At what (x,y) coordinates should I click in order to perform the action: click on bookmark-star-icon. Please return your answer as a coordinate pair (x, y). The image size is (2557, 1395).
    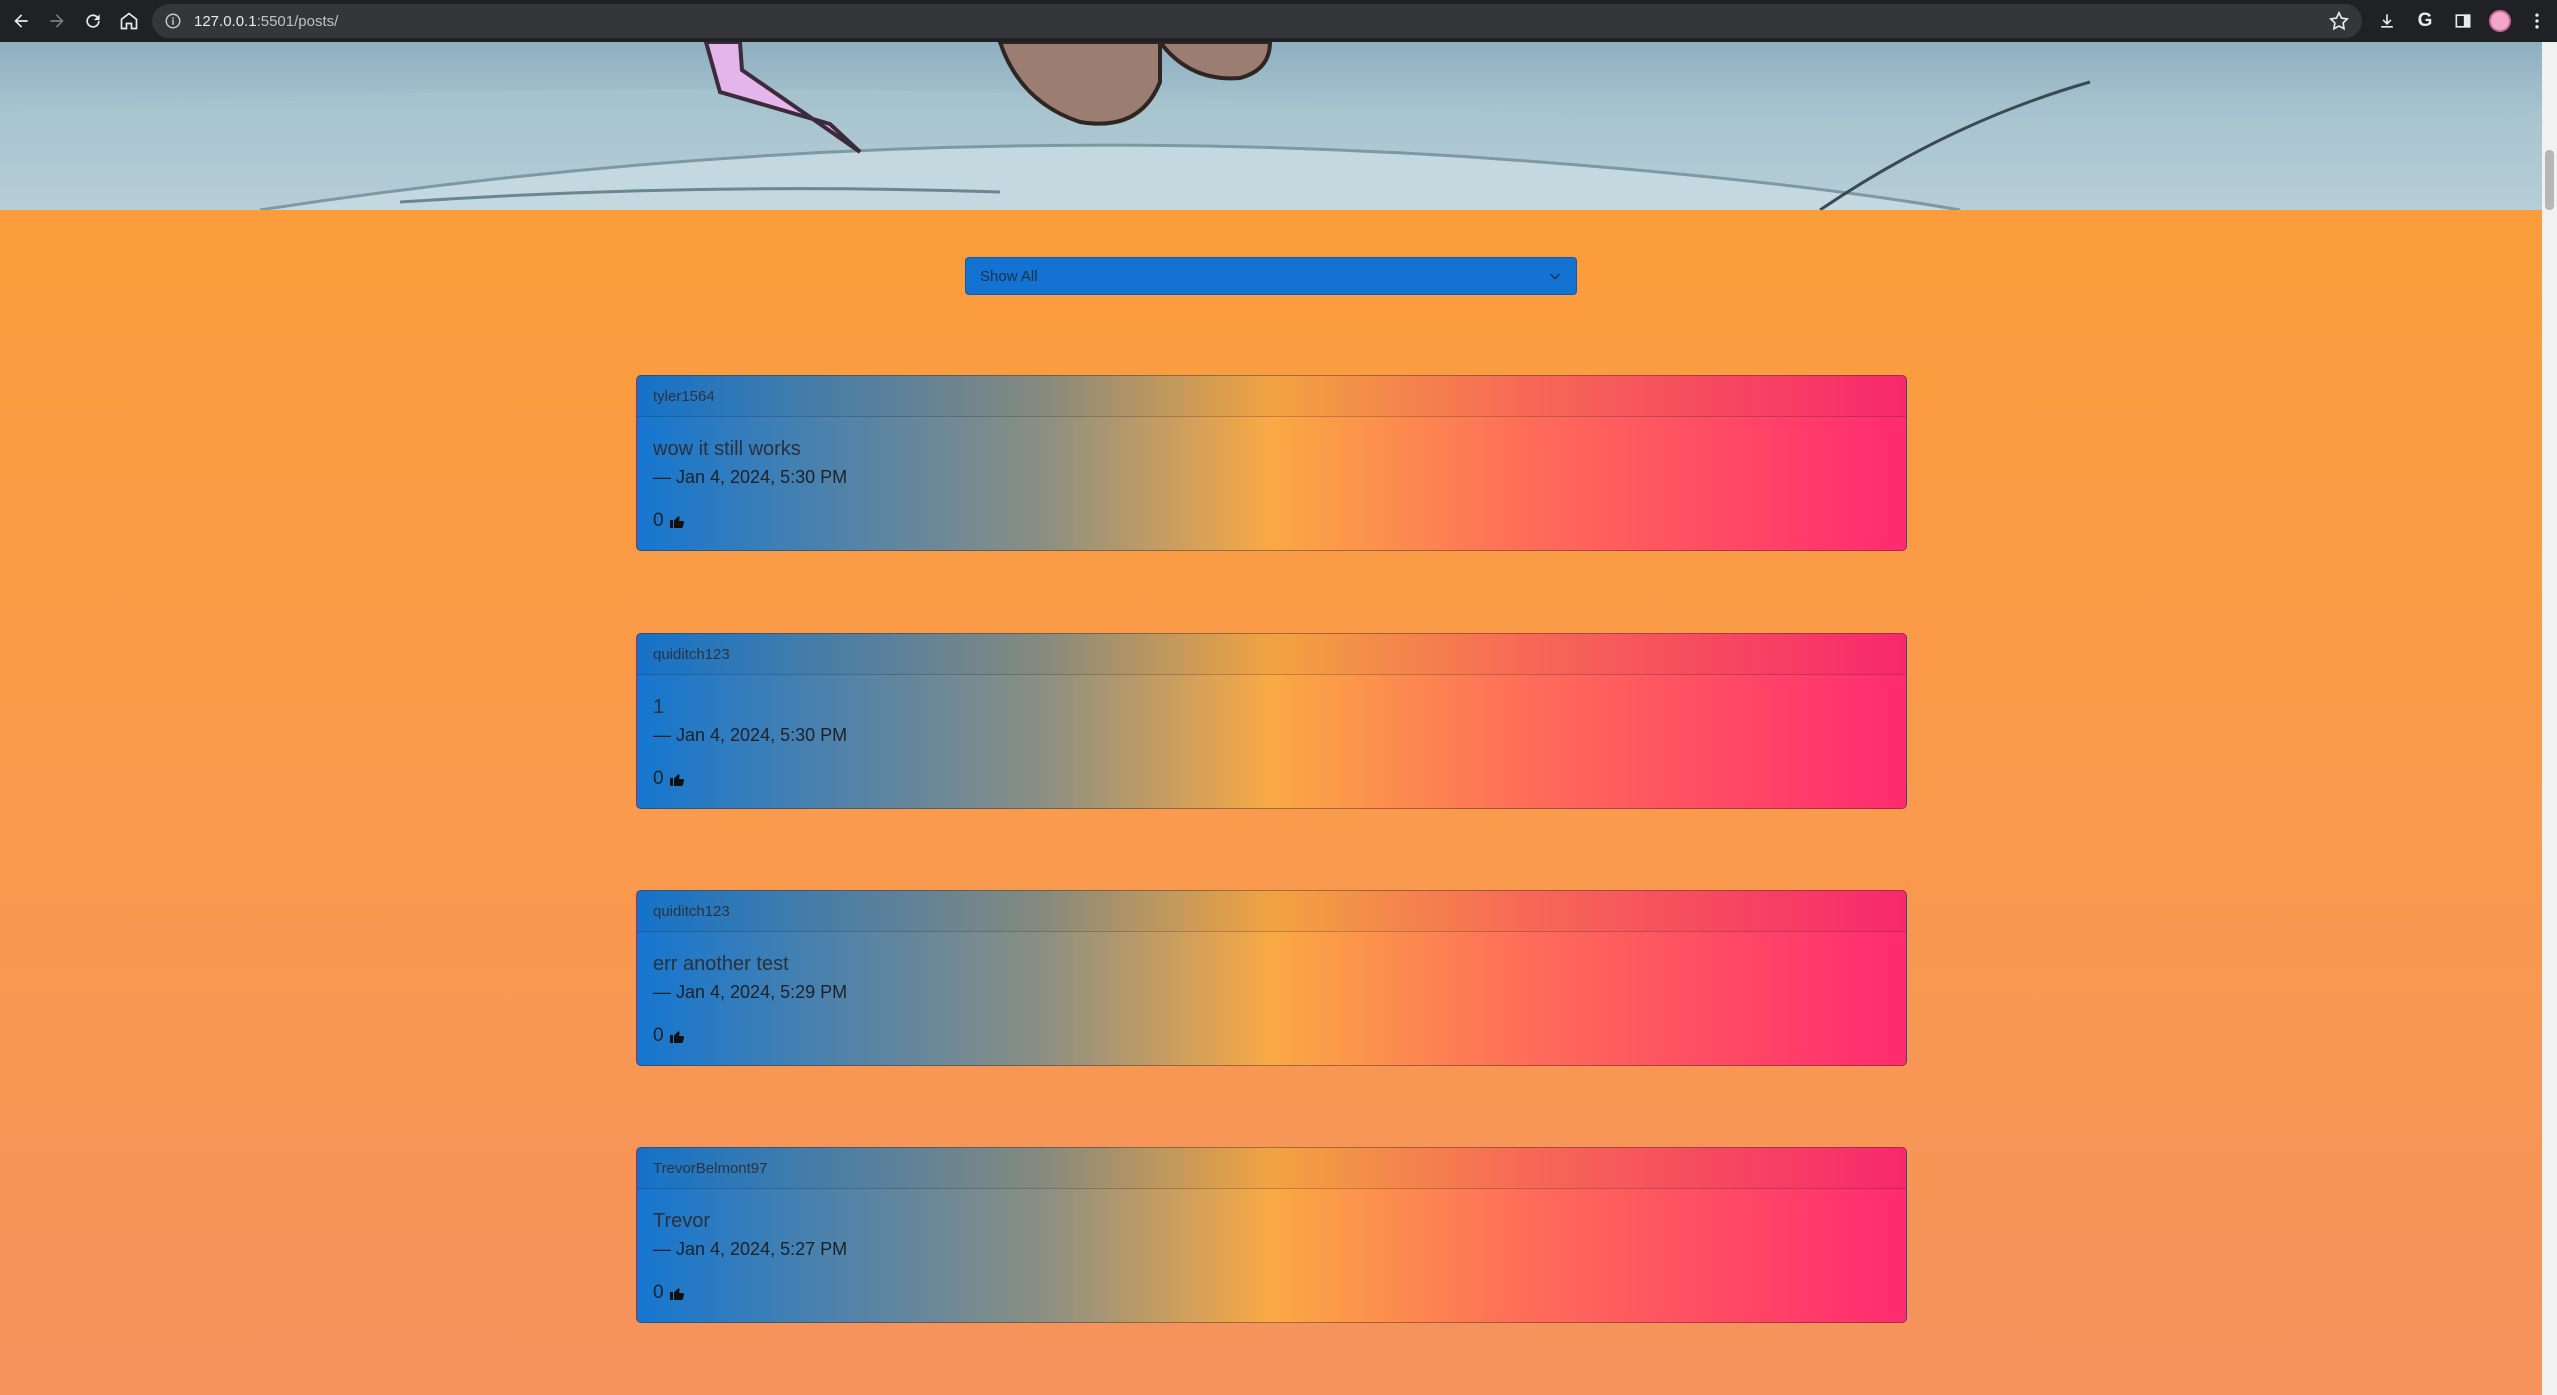
    Looking at the image, I should click on (2339, 21).